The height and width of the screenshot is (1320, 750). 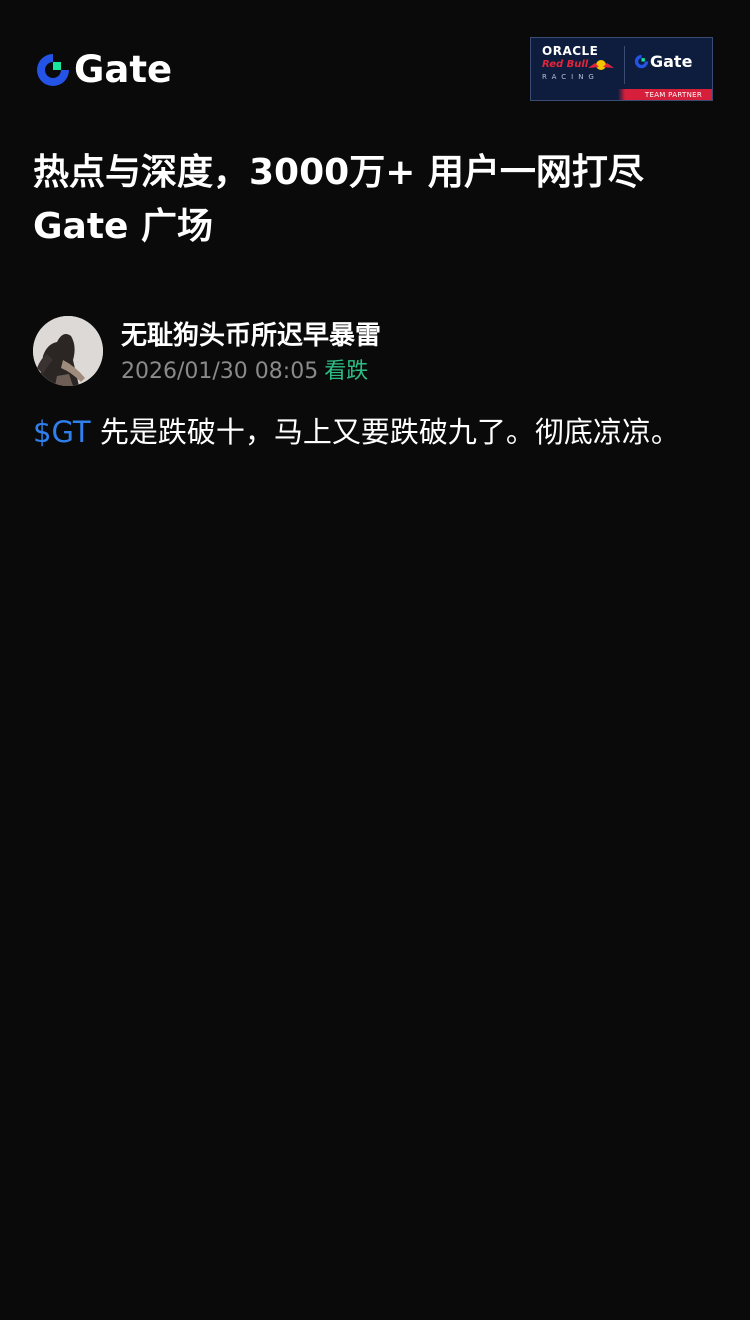 I want to click on ticker-link: $GT, so click(x=62, y=432).